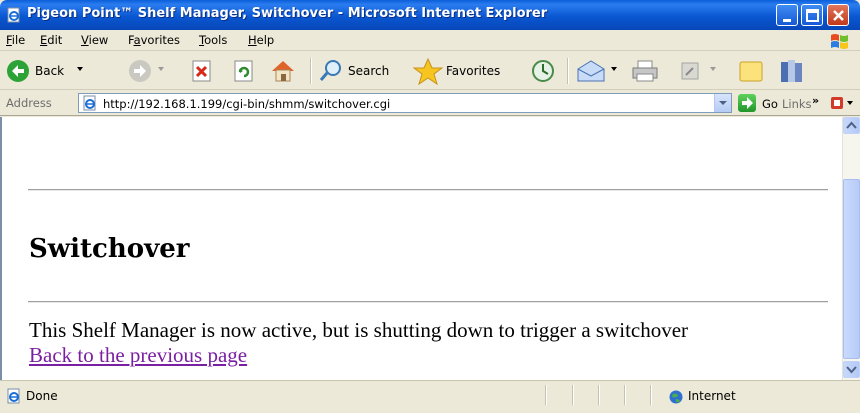 Image resolution: width=860 pixels, height=413 pixels. Describe the element at coordinates (94, 40) in the screenshot. I see `menu-view: View` at that location.